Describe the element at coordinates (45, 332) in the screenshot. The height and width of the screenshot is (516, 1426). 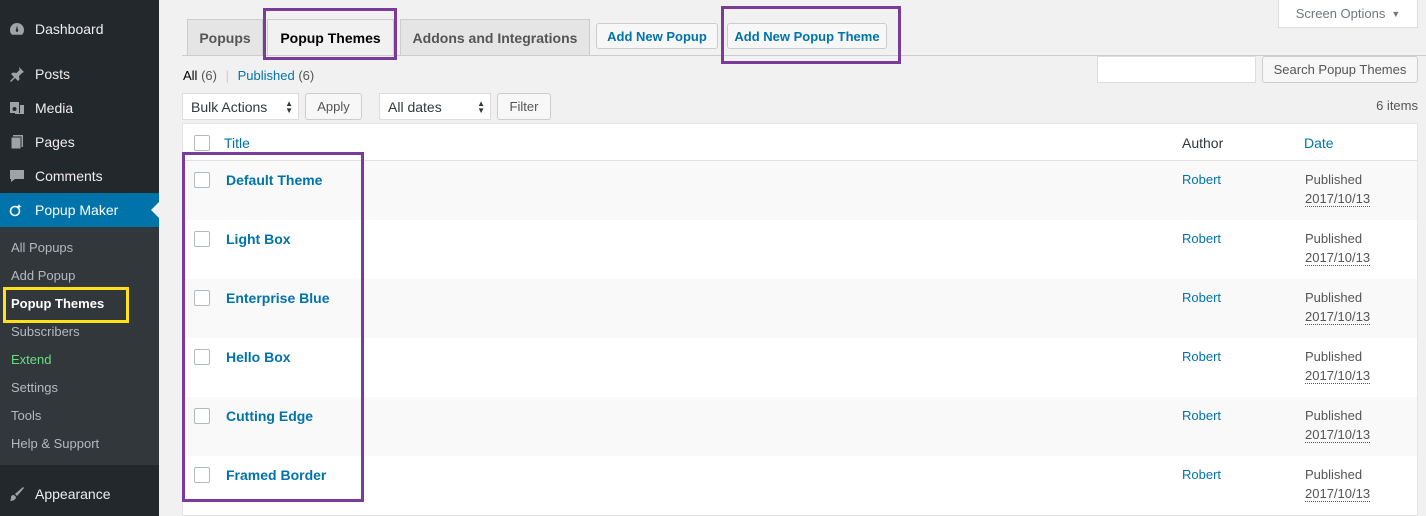
I see `submenu-subscribers: Subscribers` at that location.